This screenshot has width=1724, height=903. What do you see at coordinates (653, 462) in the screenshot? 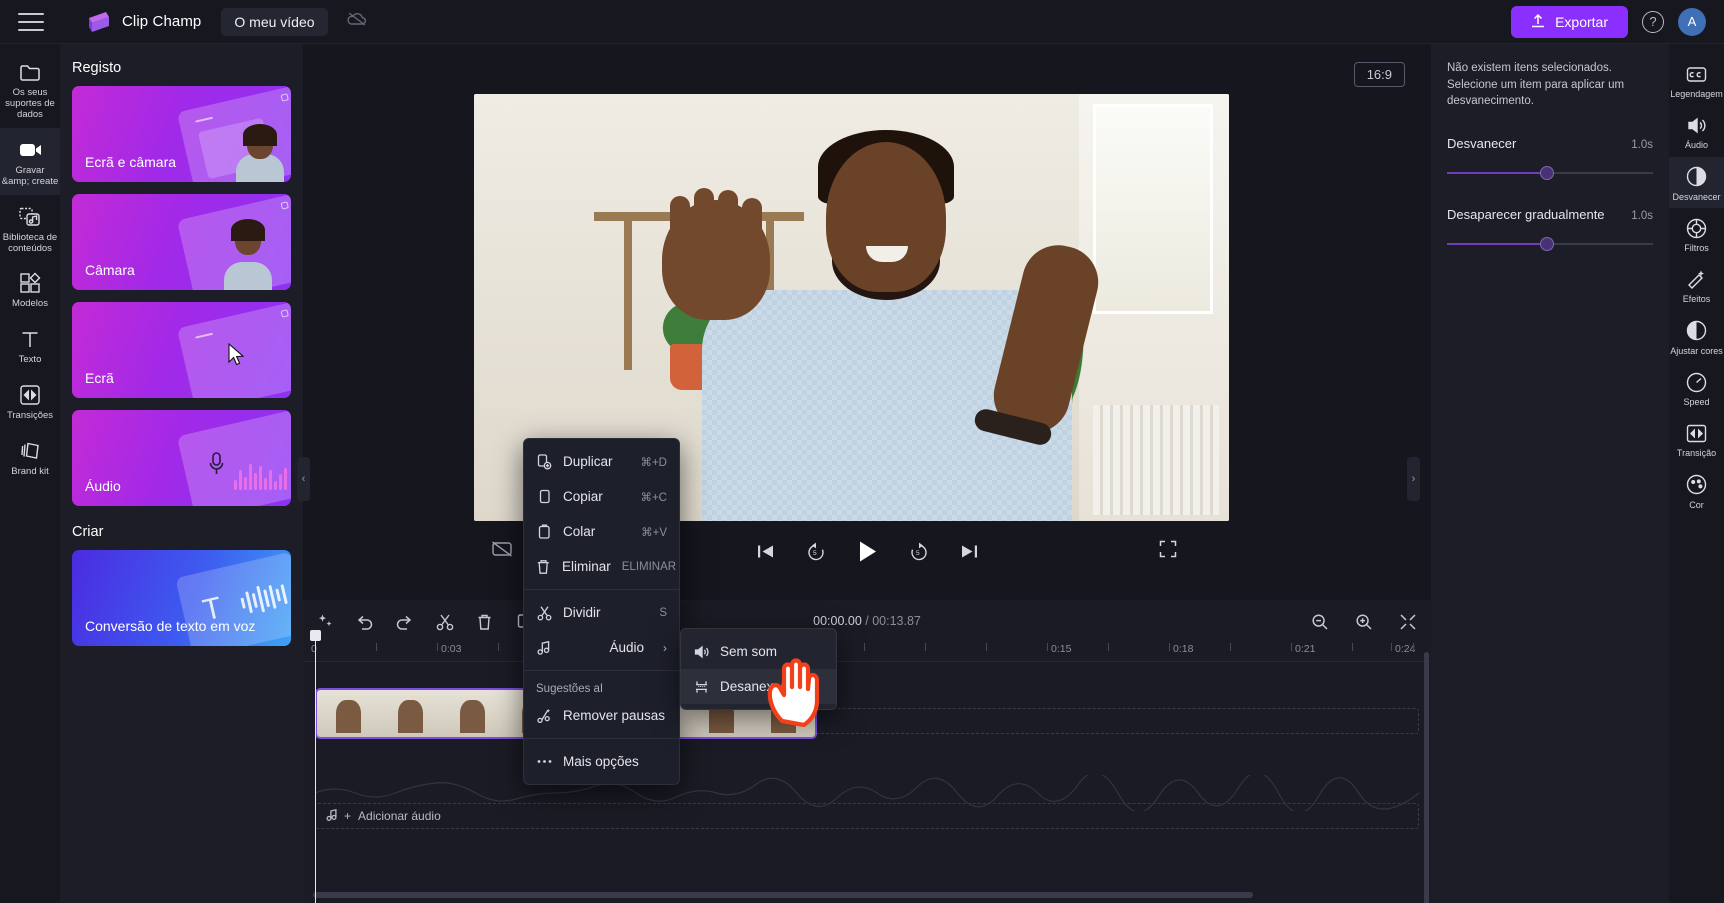
I see `context-menu-shortcut: ⌘+D` at bounding box center [653, 462].